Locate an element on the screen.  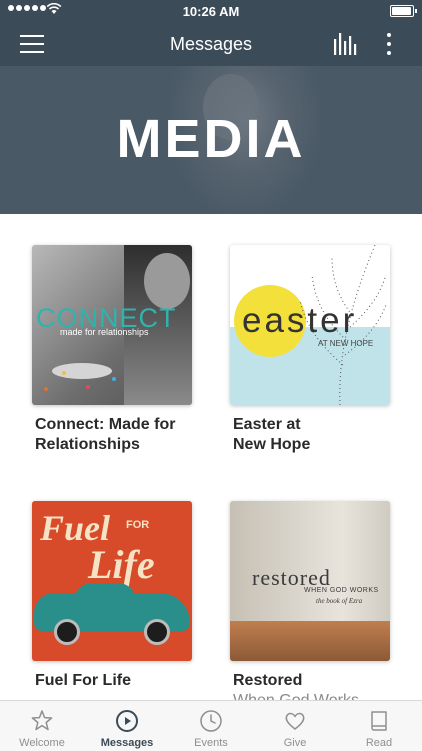
tab-events: Events is located at coordinates (211, 726).